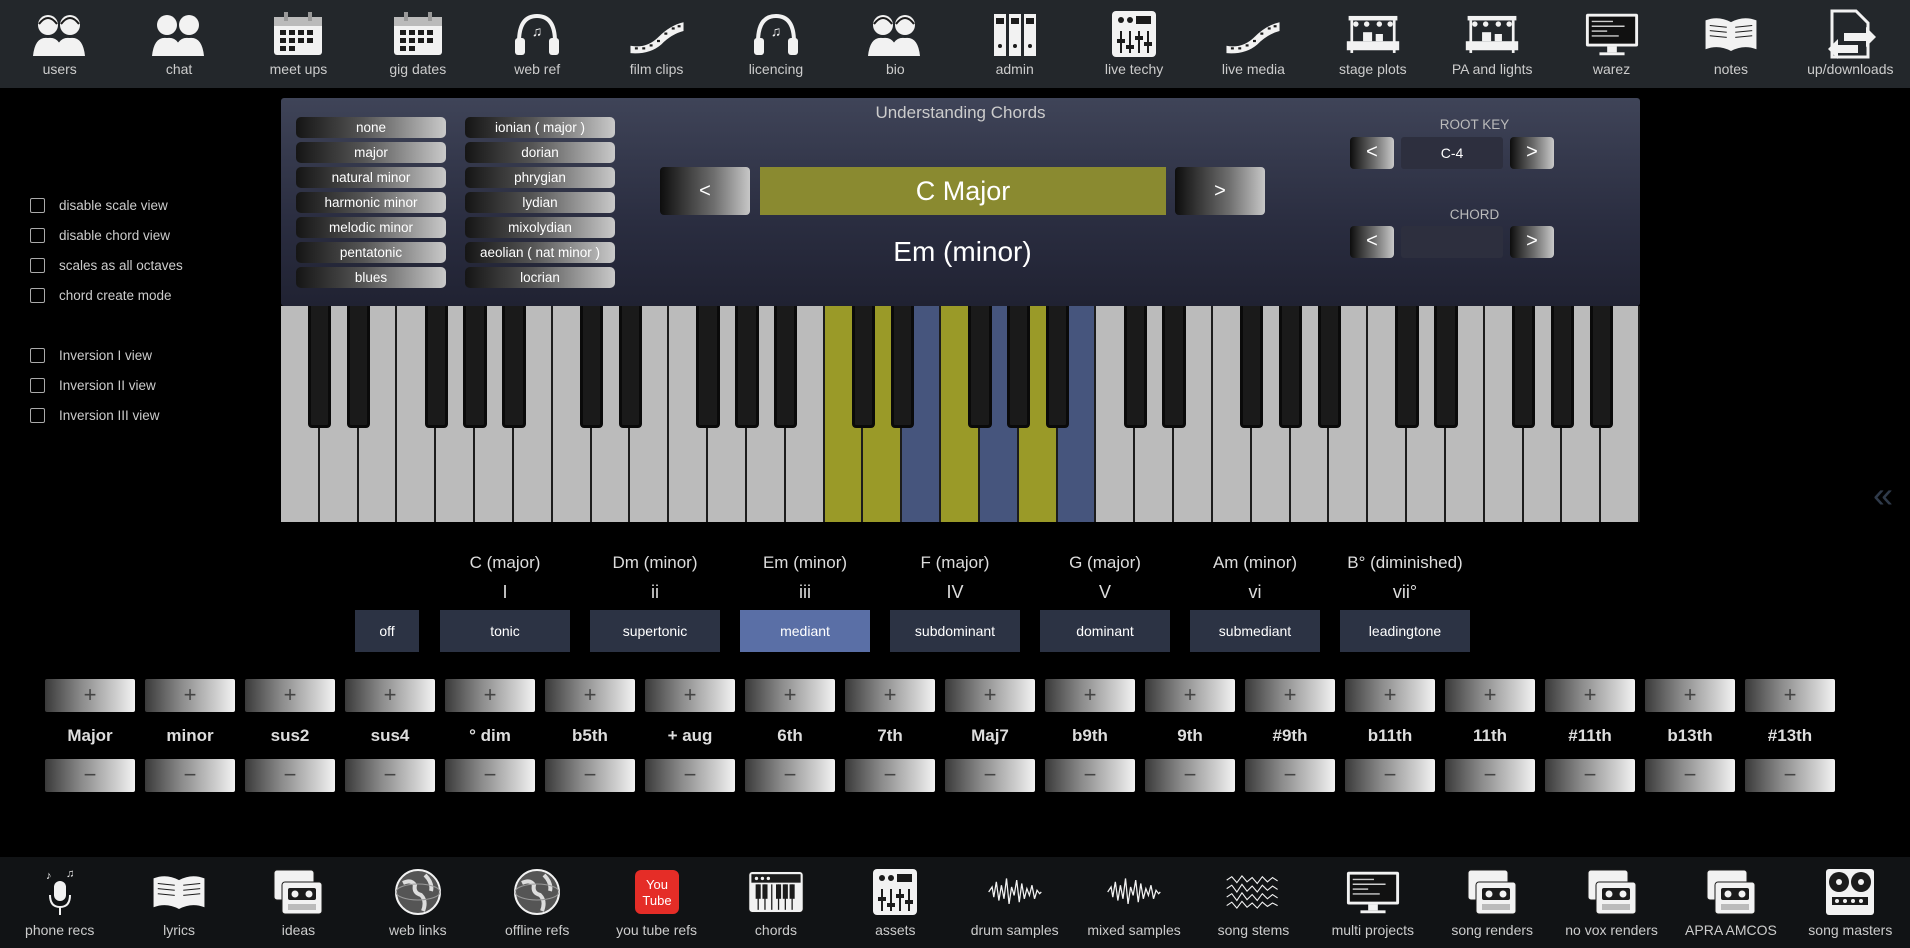 The image size is (1910, 948). Describe the element at coordinates (540, 152) in the screenshot. I see `mode-dorian-button: dorian` at that location.